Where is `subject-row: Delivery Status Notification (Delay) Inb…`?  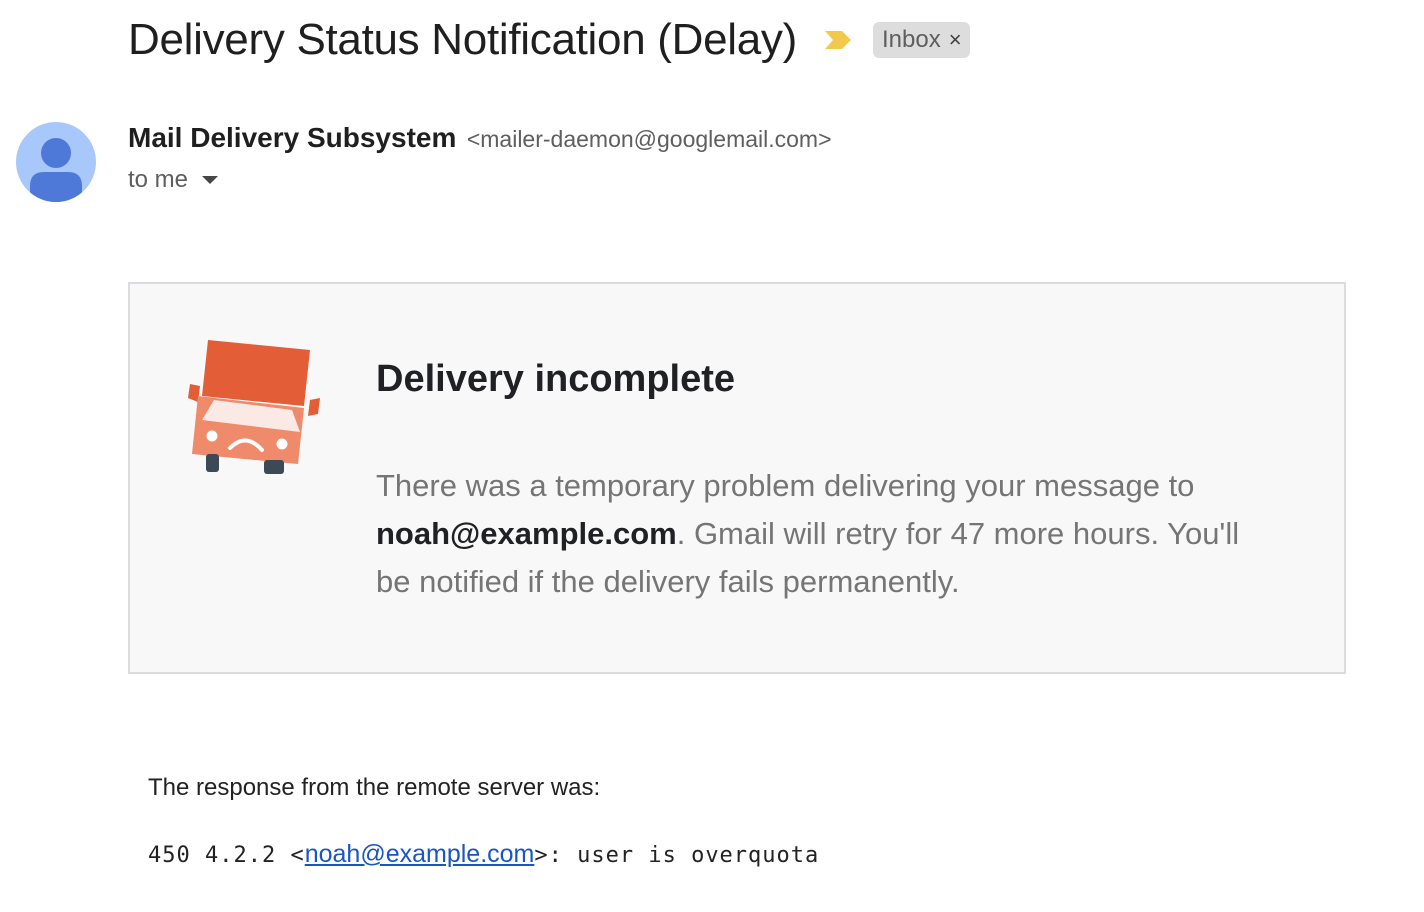 subject-row: Delivery Status Notification (Delay) Inb… is located at coordinates (549, 40).